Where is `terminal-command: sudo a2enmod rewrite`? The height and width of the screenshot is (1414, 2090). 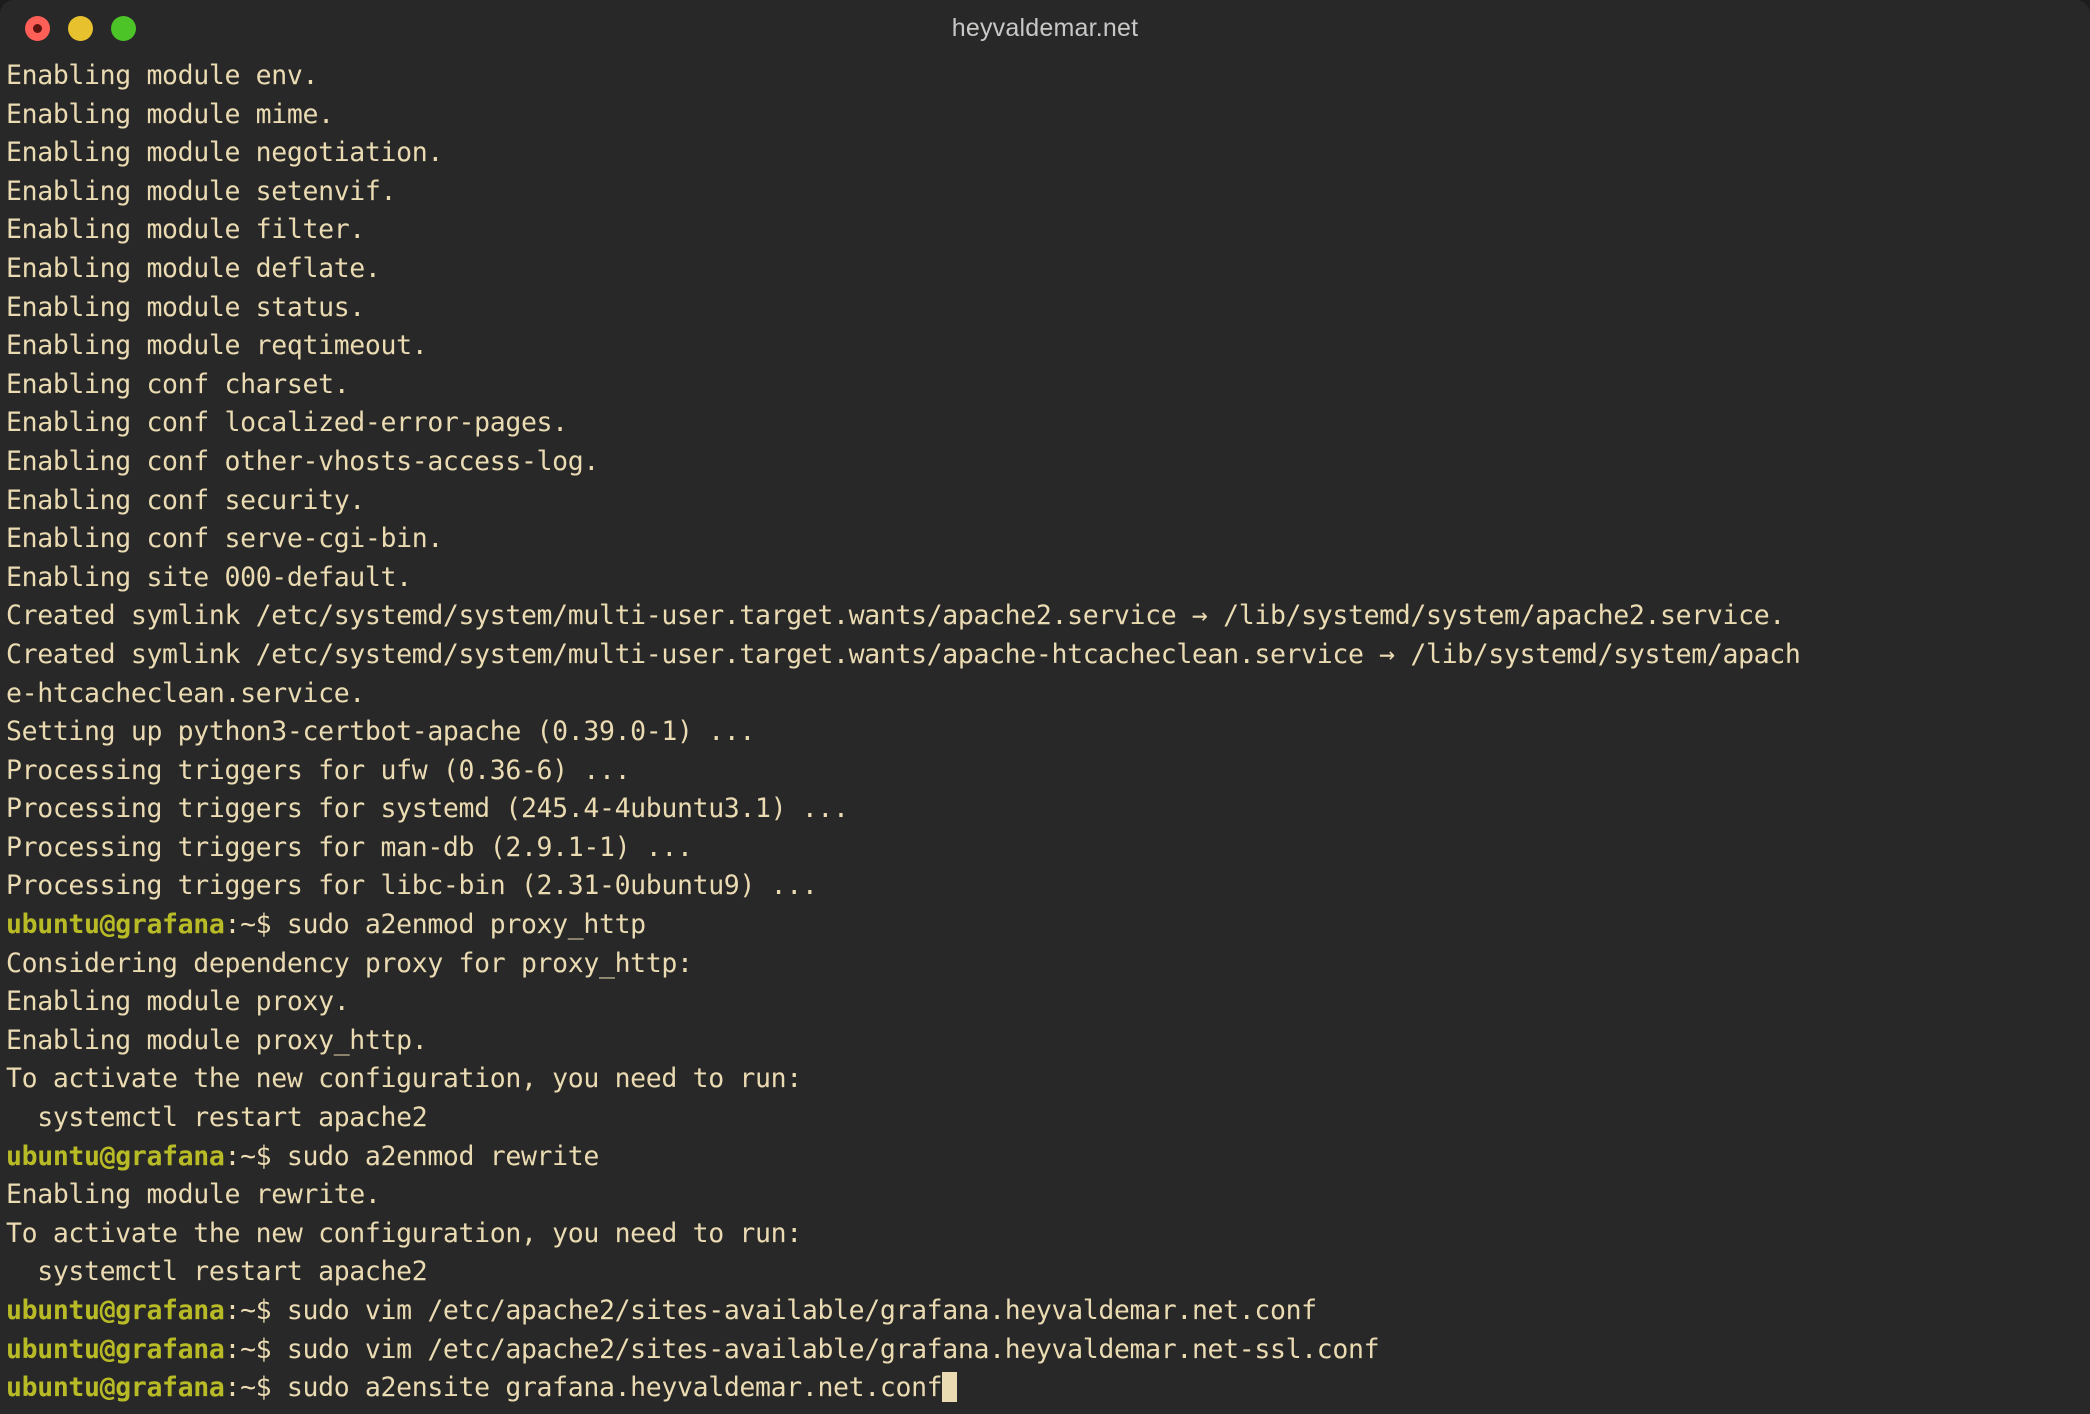 terminal-command: sudo a2enmod rewrite is located at coordinates (442, 1156).